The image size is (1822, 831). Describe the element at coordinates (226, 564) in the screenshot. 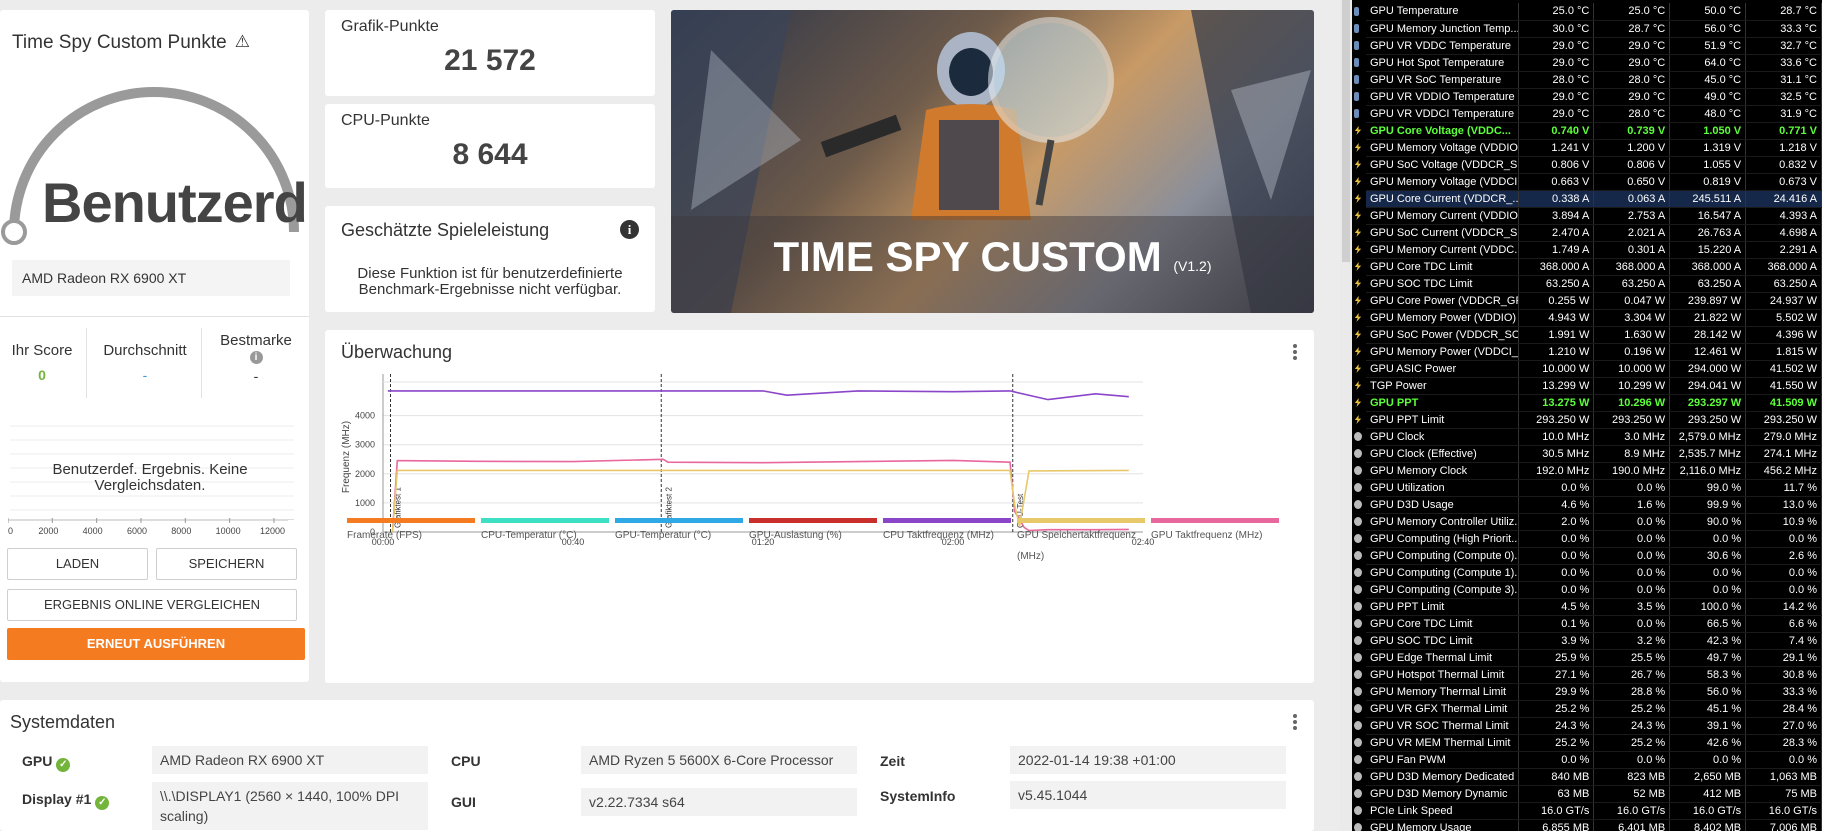

I see `save-button: SPEICHERN` at that location.